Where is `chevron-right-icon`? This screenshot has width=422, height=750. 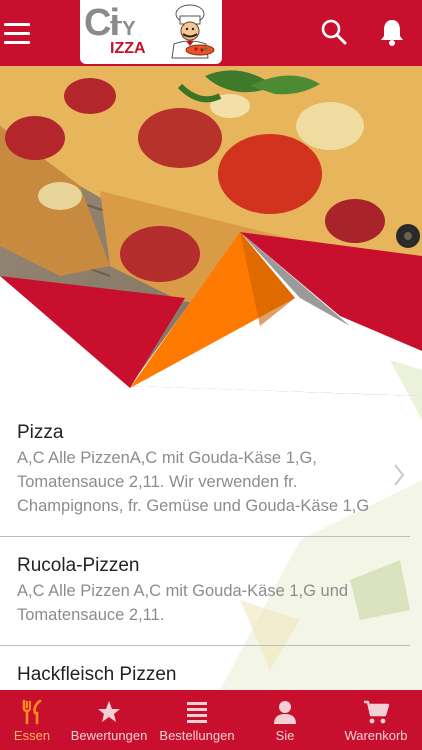 chevron-right-icon is located at coordinates (399, 475).